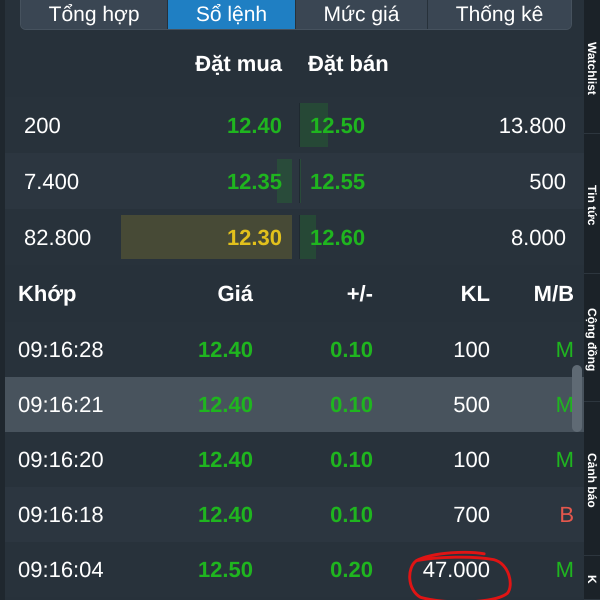 The height and width of the screenshot is (600, 600). What do you see at coordinates (294, 404) in the screenshot?
I see `trade-row: 09:16:21 12.40 0.10 500 M` at bounding box center [294, 404].